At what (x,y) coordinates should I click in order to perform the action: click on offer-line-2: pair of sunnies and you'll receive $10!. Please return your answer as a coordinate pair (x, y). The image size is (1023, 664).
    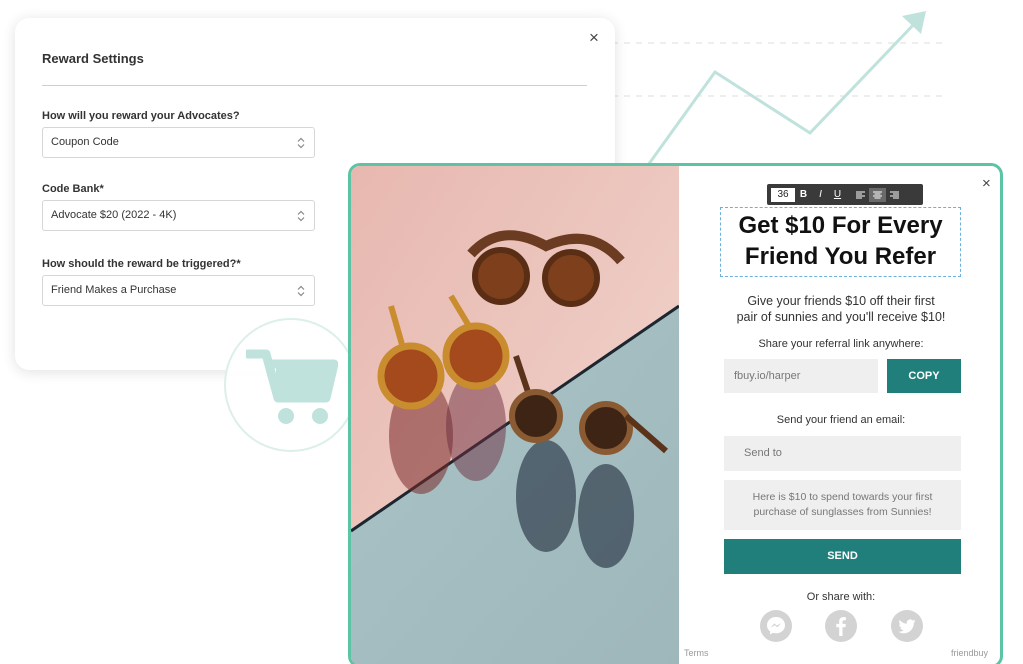
    Looking at the image, I should click on (841, 317).